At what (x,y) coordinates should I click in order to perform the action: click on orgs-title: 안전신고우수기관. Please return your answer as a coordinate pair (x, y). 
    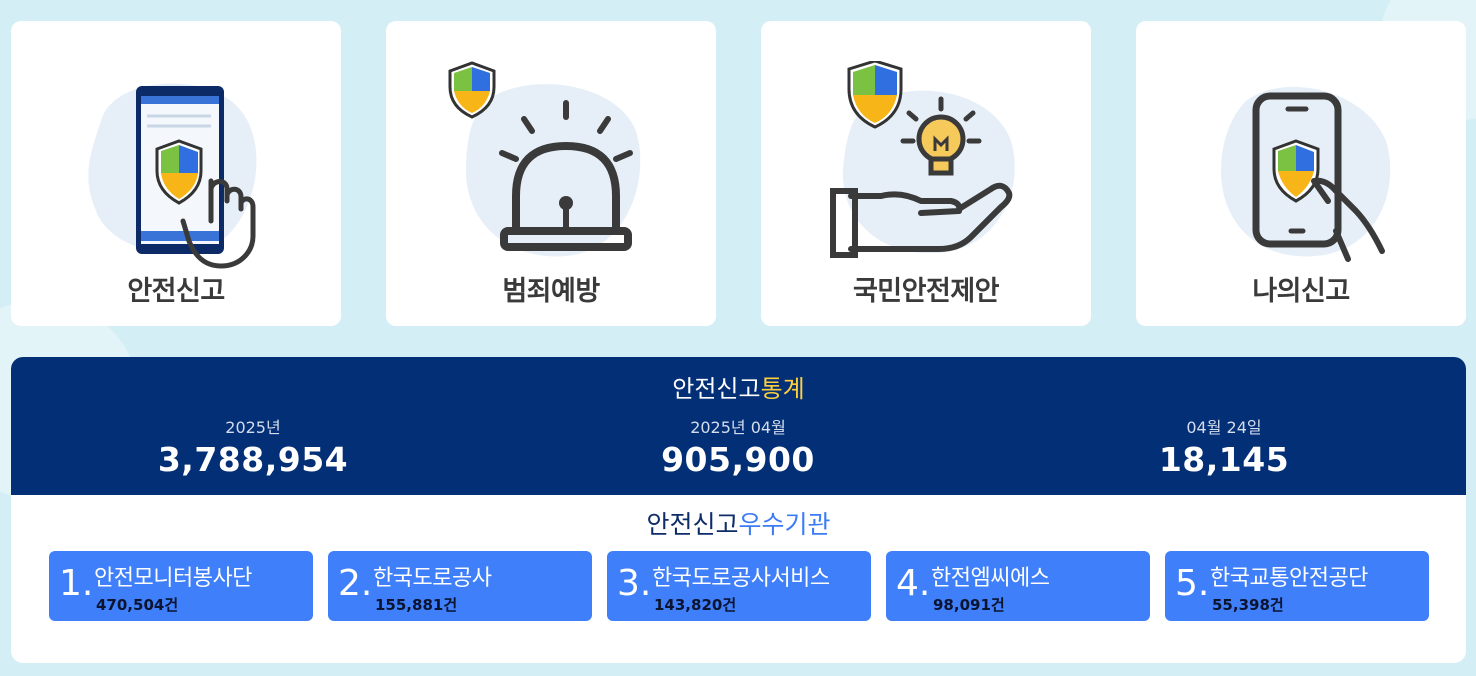
    Looking at the image, I should click on (738, 523).